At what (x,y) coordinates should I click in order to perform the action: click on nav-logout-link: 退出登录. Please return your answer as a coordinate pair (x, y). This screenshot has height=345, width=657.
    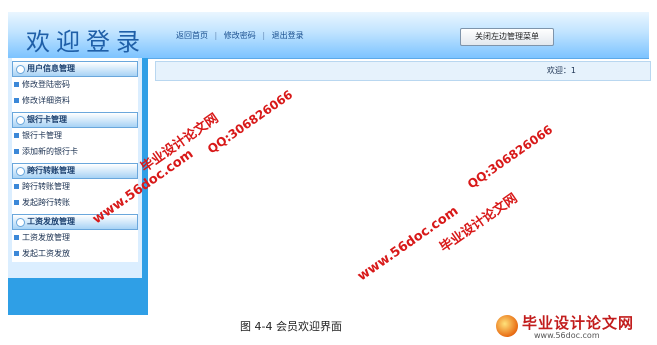
    Looking at the image, I should click on (288, 35).